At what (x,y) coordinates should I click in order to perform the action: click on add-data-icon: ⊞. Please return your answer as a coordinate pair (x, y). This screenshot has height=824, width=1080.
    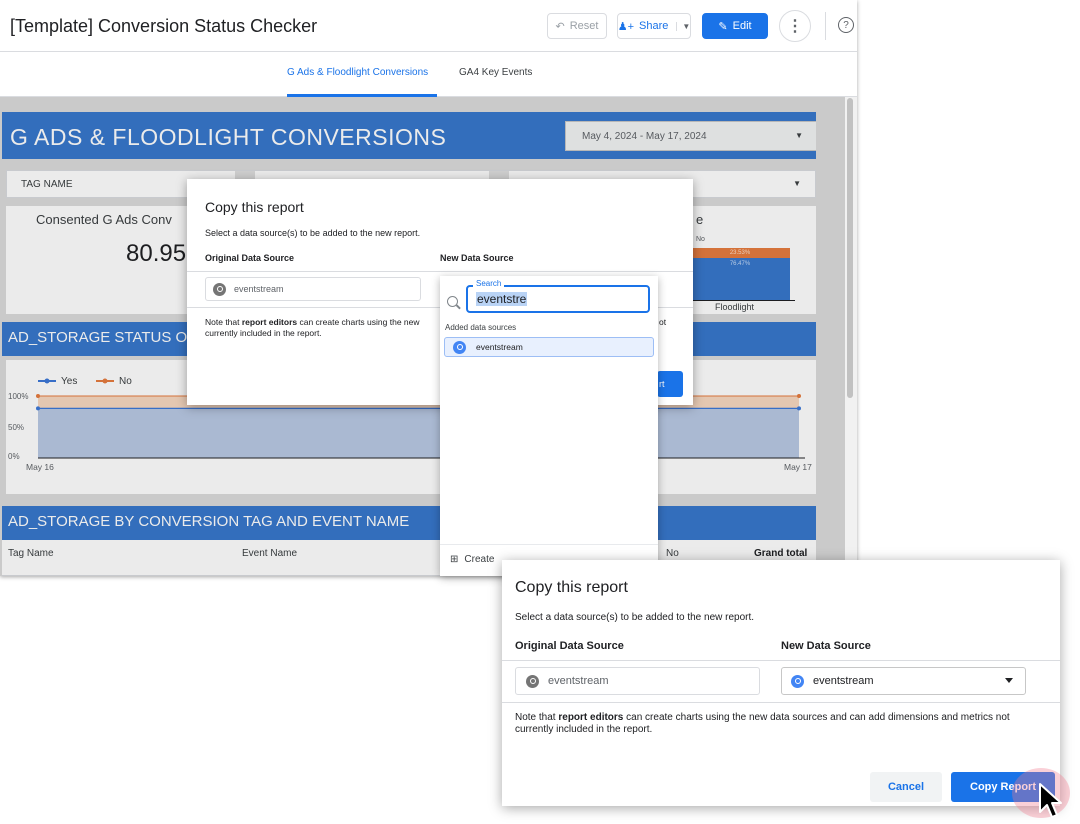
    Looking at the image, I should click on (454, 559).